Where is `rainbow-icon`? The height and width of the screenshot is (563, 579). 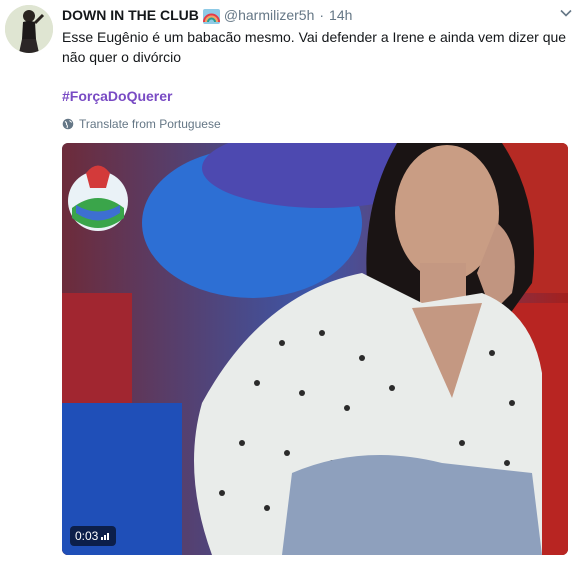
rainbow-icon is located at coordinates (211, 16).